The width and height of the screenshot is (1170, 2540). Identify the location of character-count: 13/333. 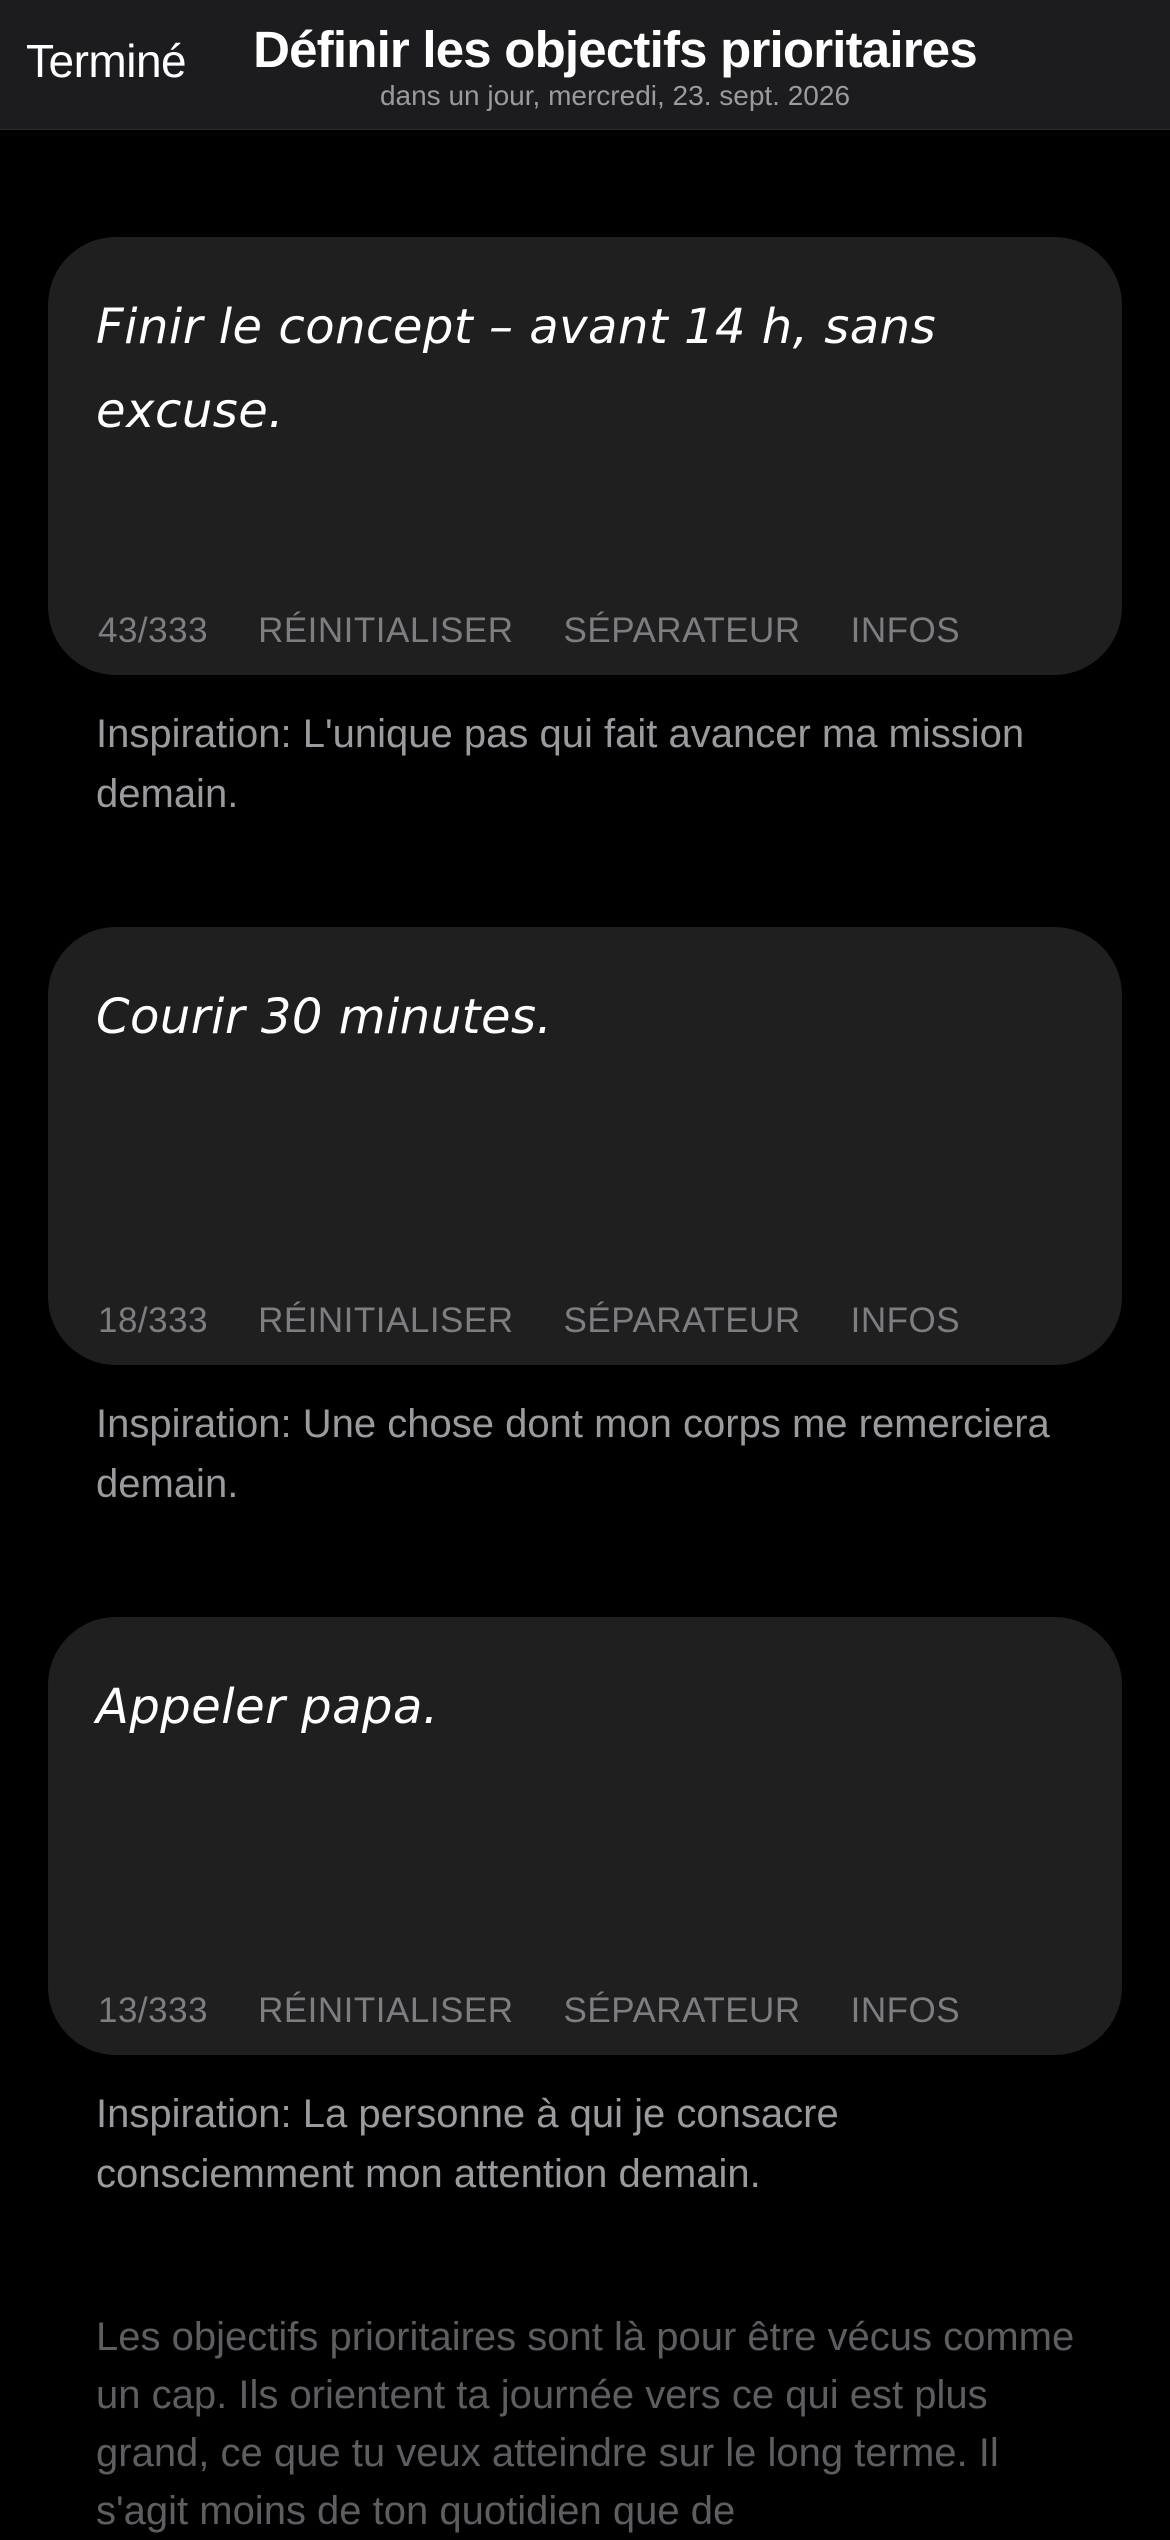
(153, 2010).